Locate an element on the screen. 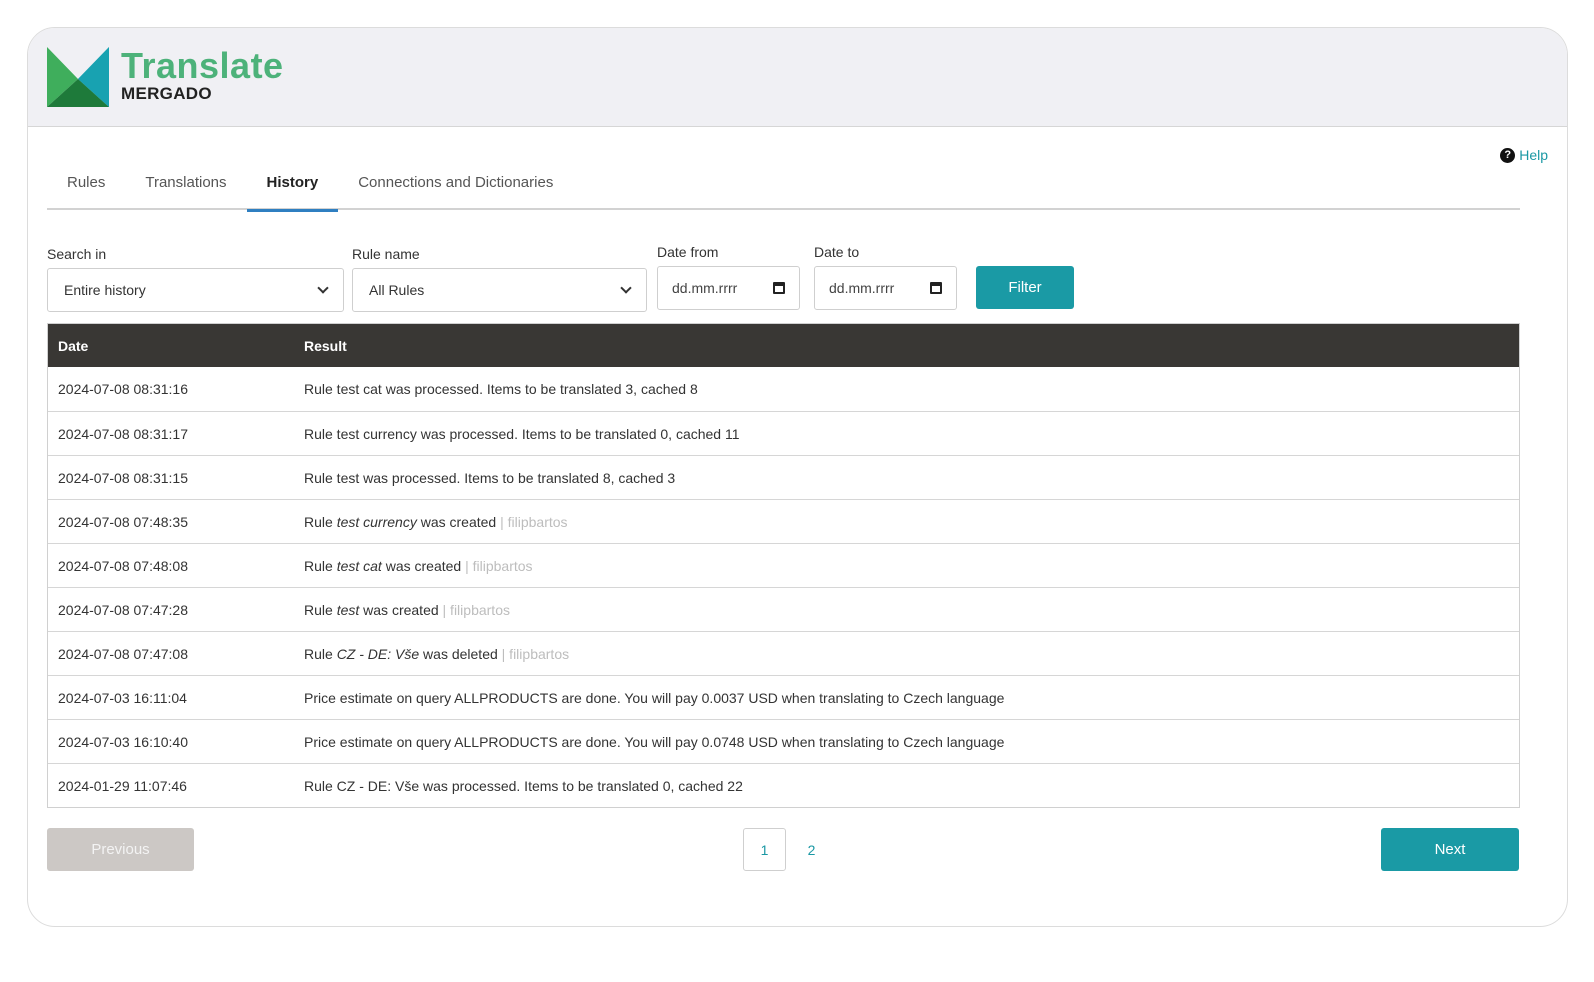  row-date: 2024-07-08 07:47:28 is located at coordinates (123, 609).